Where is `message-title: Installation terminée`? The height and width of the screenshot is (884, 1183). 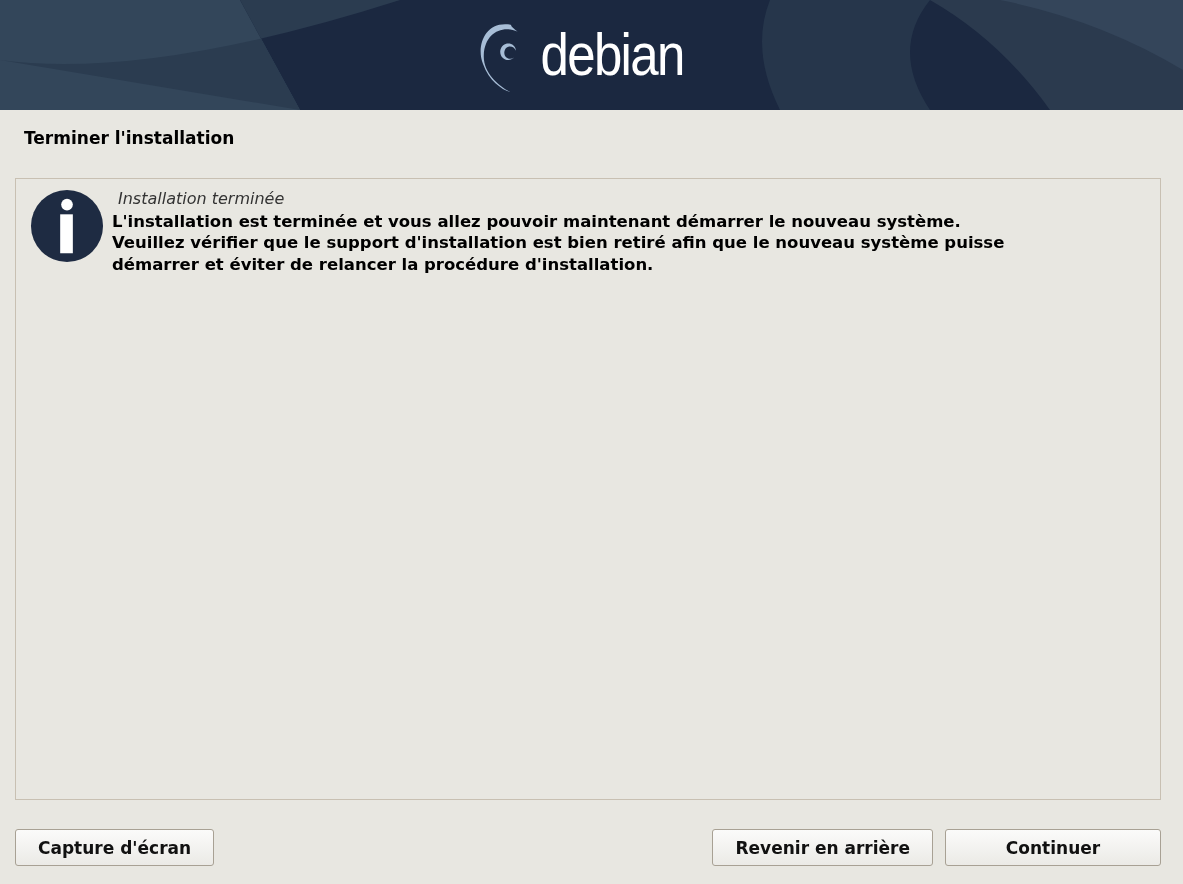 message-title: Installation terminée is located at coordinates (201, 198).